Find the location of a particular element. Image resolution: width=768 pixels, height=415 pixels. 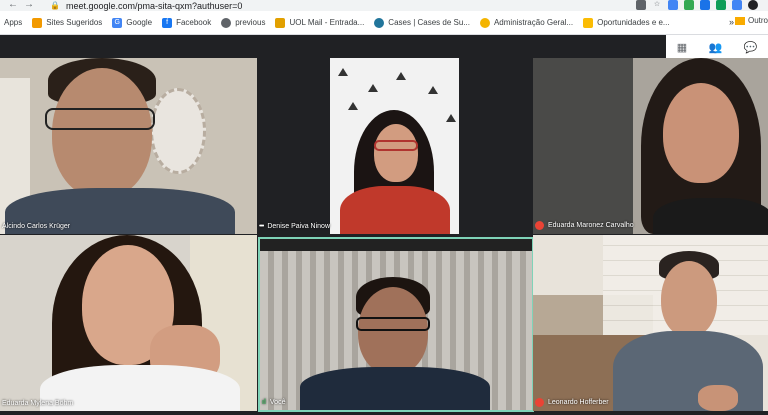

speaking-dots-icon: ••• is located at coordinates (261, 226).